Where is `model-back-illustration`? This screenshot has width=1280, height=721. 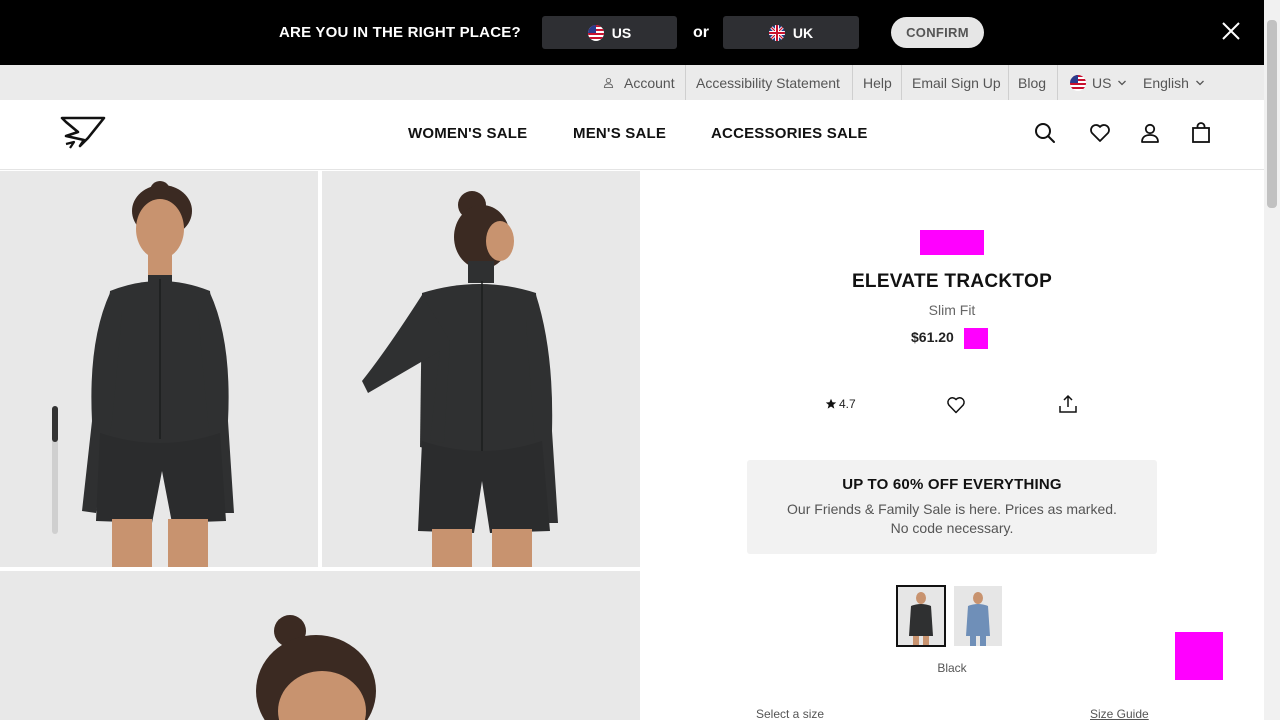 model-back-illustration is located at coordinates (460, 379).